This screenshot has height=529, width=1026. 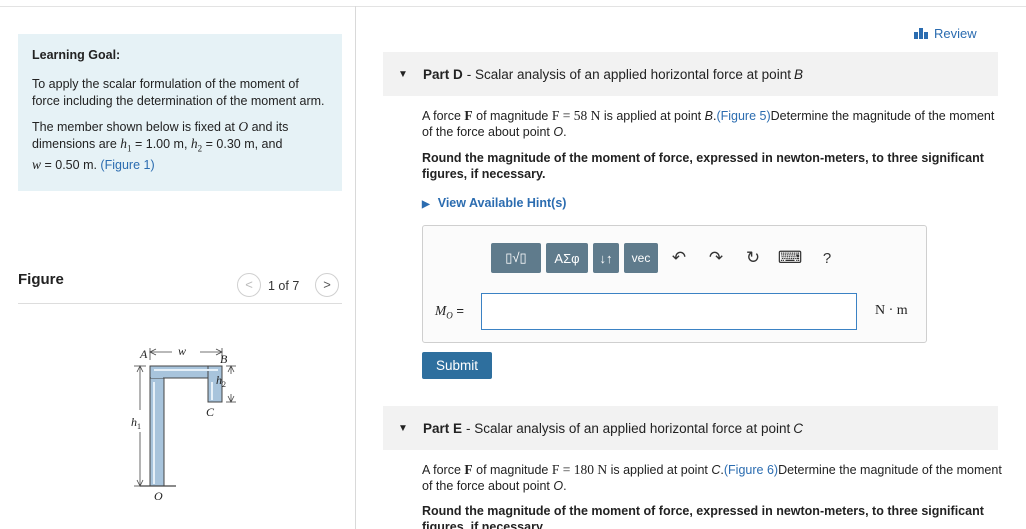 I want to click on submit-button: Submit, so click(x=457, y=365).